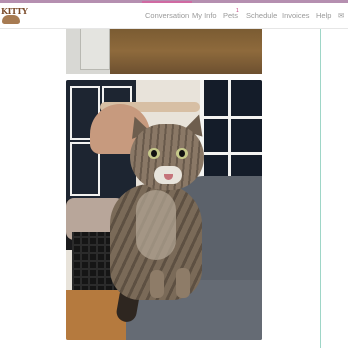  Describe the element at coordinates (320, 188) in the screenshot. I see `content-divider` at that location.